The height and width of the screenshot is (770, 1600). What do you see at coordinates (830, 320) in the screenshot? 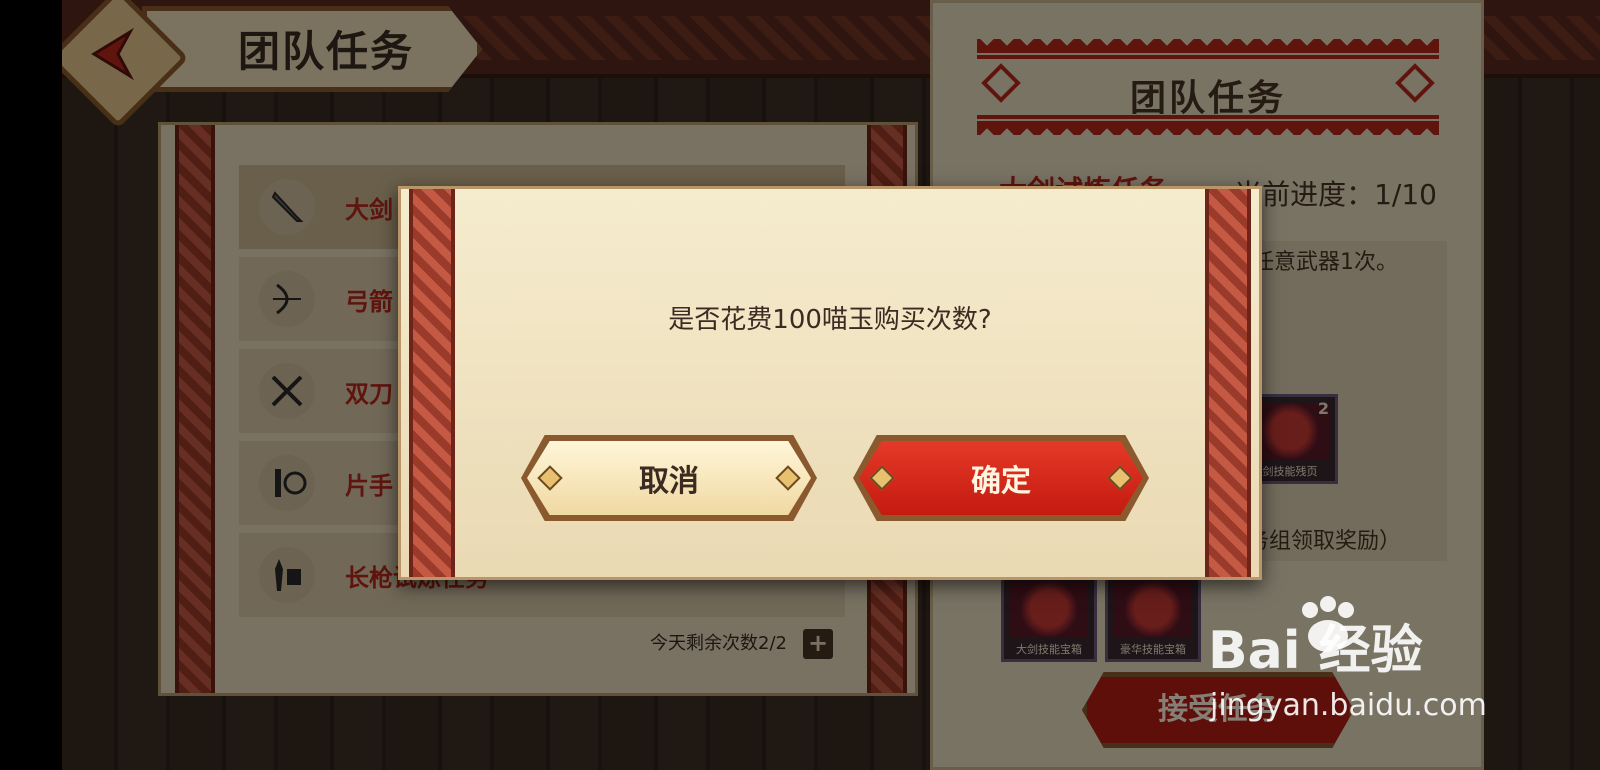
I see `dialog-message: 是否花费100喵玉购买次数?` at bounding box center [830, 320].